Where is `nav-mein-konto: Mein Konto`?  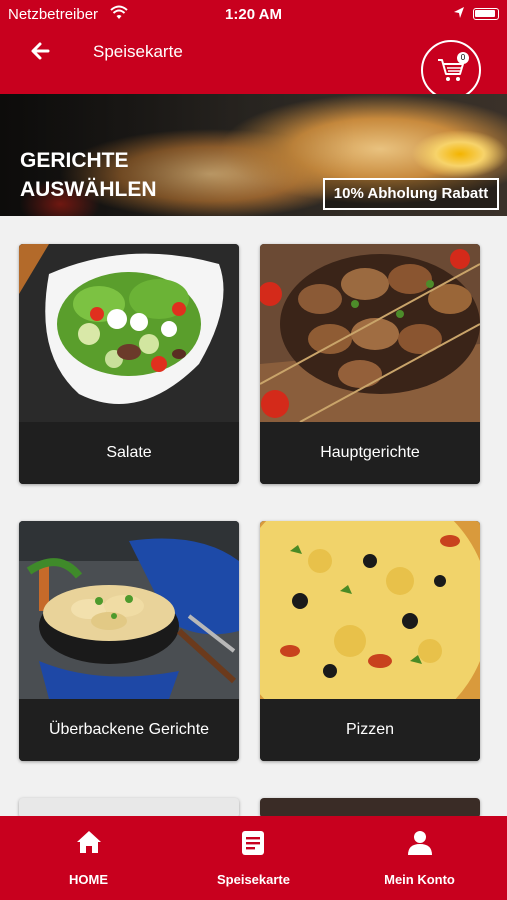
nav-mein-konto: Mein Konto is located at coordinates (419, 858).